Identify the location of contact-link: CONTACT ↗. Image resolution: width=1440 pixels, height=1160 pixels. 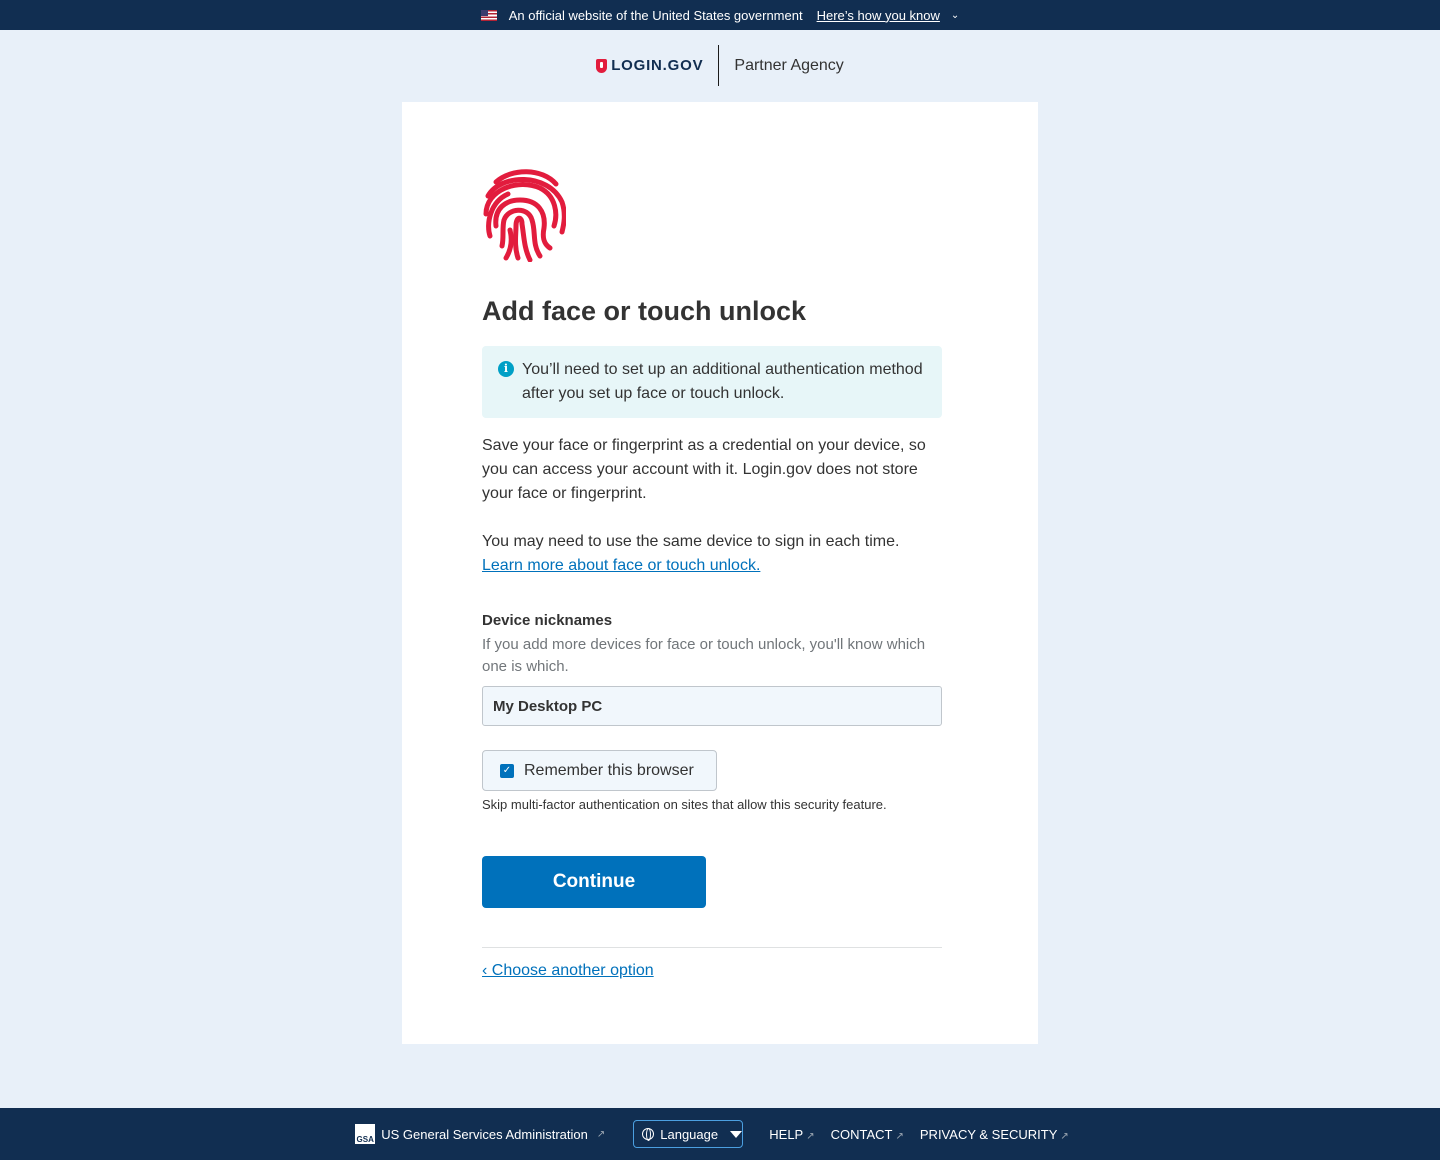
(867, 1134).